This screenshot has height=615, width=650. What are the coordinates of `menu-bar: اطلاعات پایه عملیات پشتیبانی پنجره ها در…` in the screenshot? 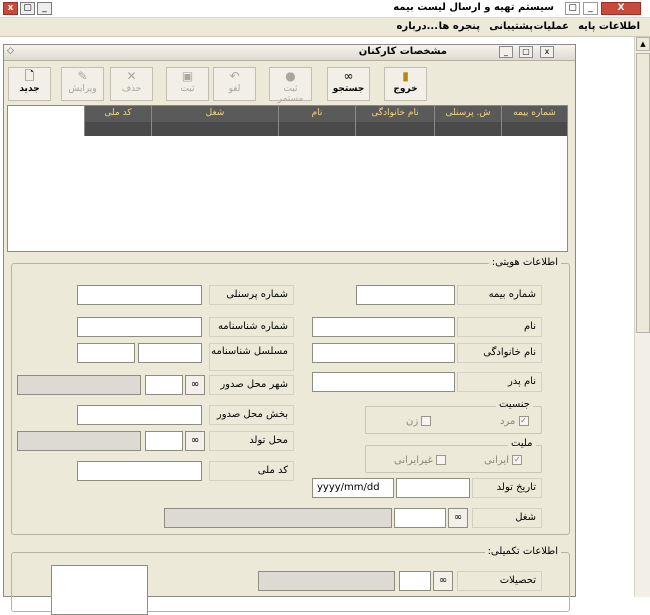 It's located at (325, 27).